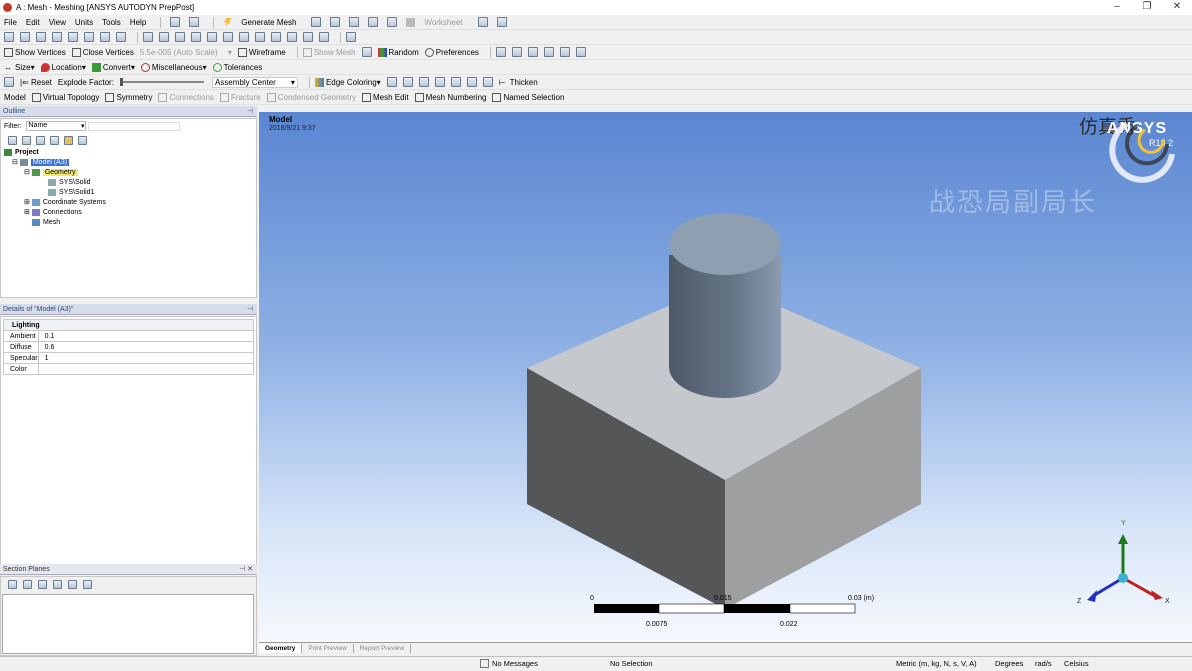 The height and width of the screenshot is (671, 1192). What do you see at coordinates (260, 37) in the screenshot?
I see `next-view-icon` at bounding box center [260, 37].